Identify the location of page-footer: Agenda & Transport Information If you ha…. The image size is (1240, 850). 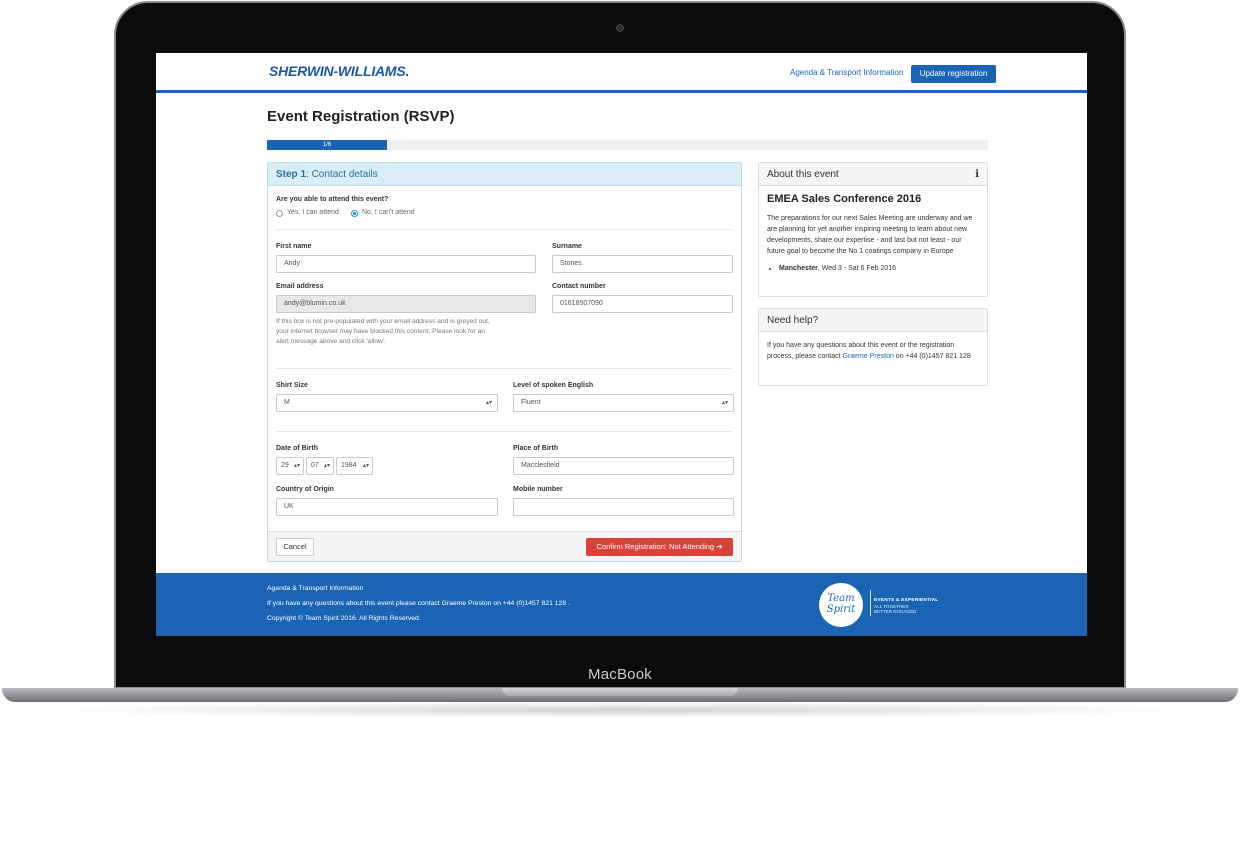
(621, 604).